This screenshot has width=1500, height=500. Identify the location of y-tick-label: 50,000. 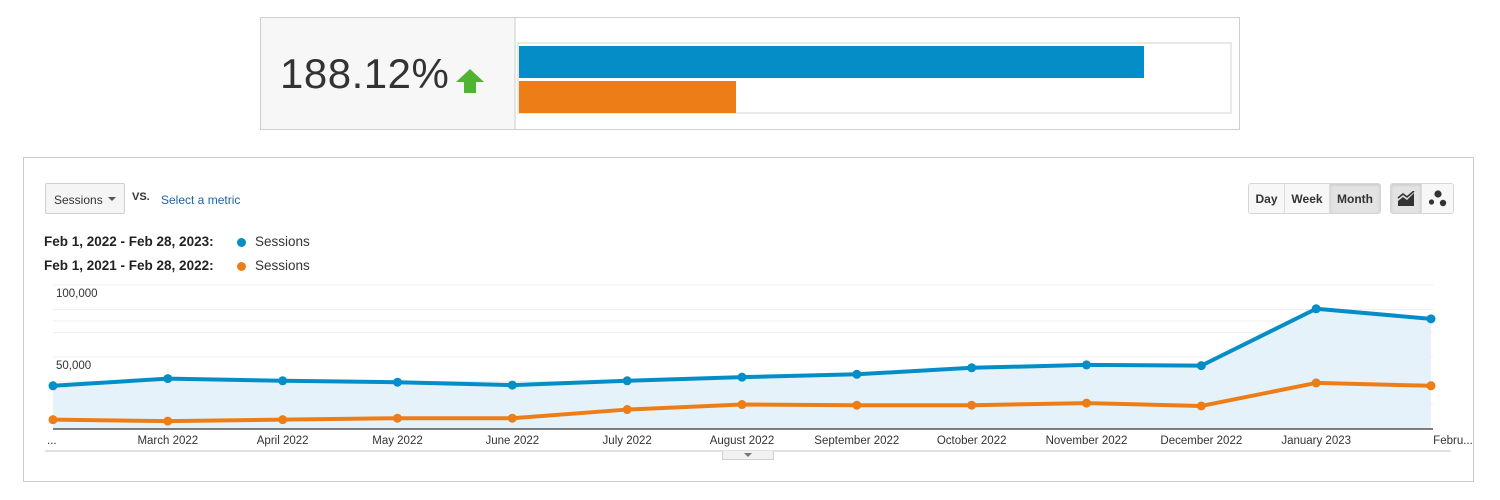
(73, 366).